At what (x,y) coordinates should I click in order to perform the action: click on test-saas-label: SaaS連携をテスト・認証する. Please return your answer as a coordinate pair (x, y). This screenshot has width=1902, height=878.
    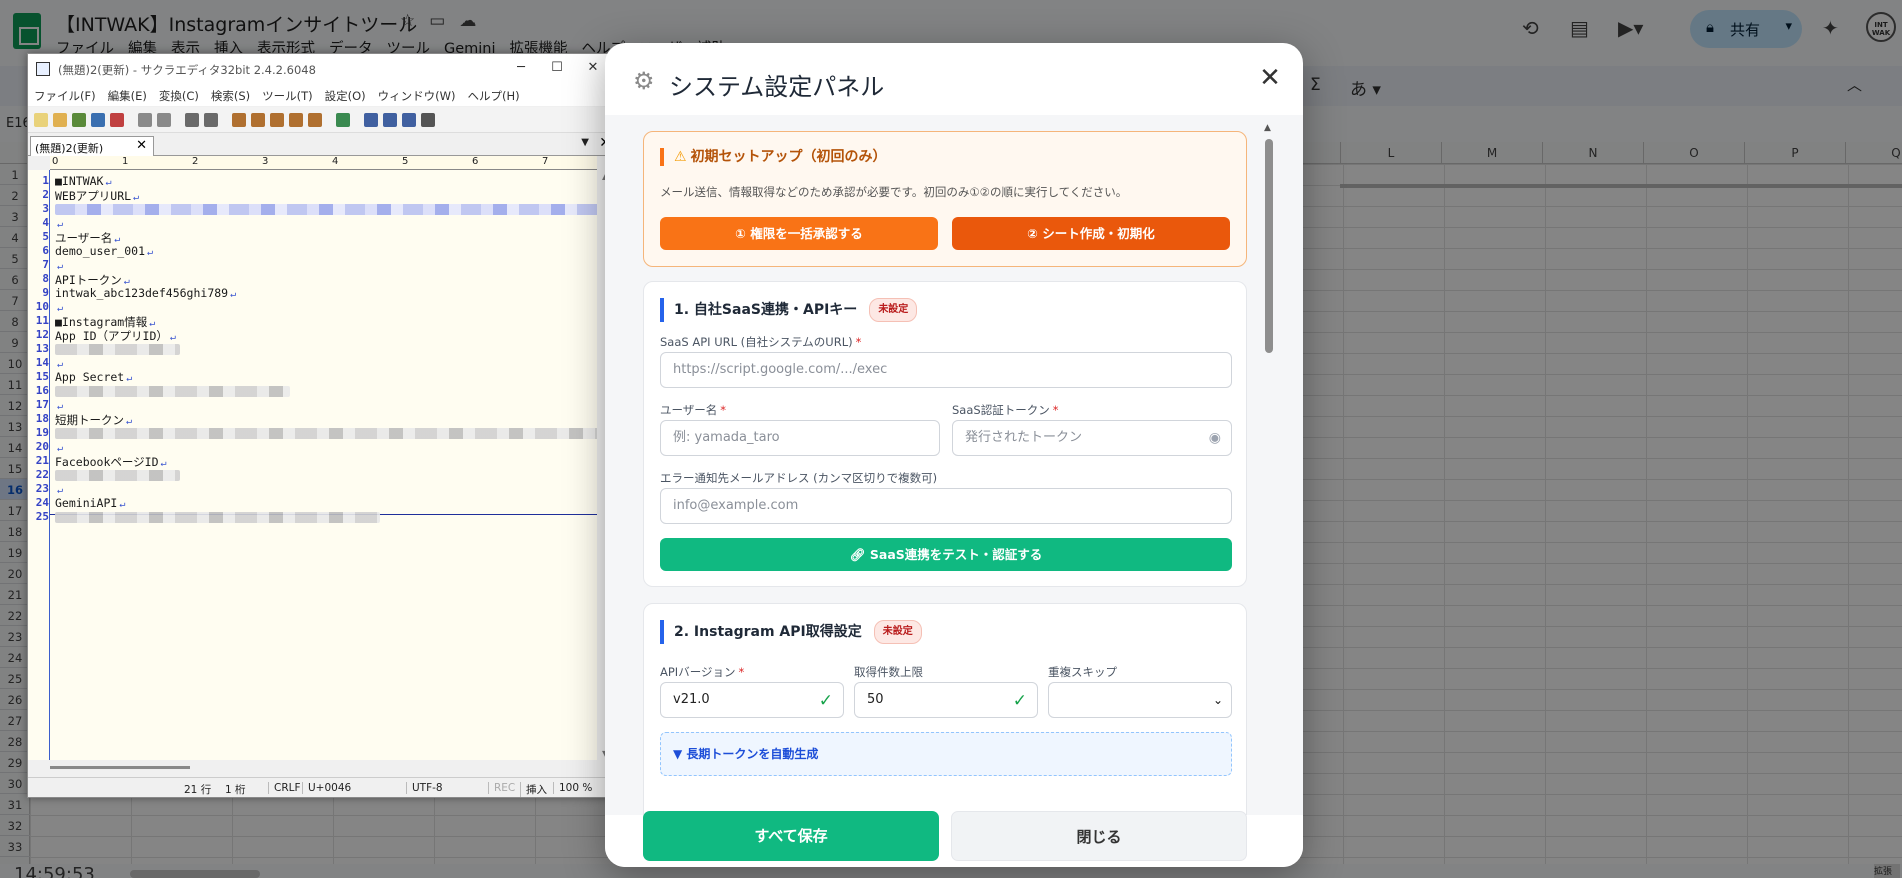
    Looking at the image, I should click on (956, 554).